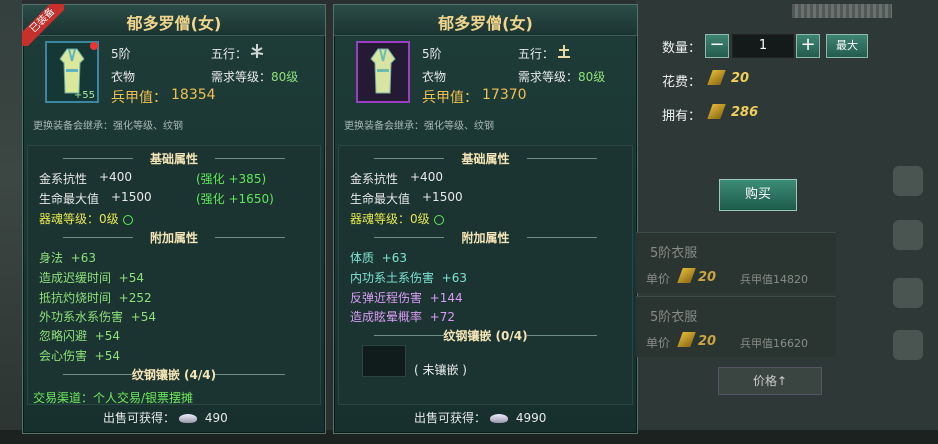 The height and width of the screenshot is (444, 938). What do you see at coordinates (808, 46) in the screenshot?
I see `qty-plus-button: +` at bounding box center [808, 46].